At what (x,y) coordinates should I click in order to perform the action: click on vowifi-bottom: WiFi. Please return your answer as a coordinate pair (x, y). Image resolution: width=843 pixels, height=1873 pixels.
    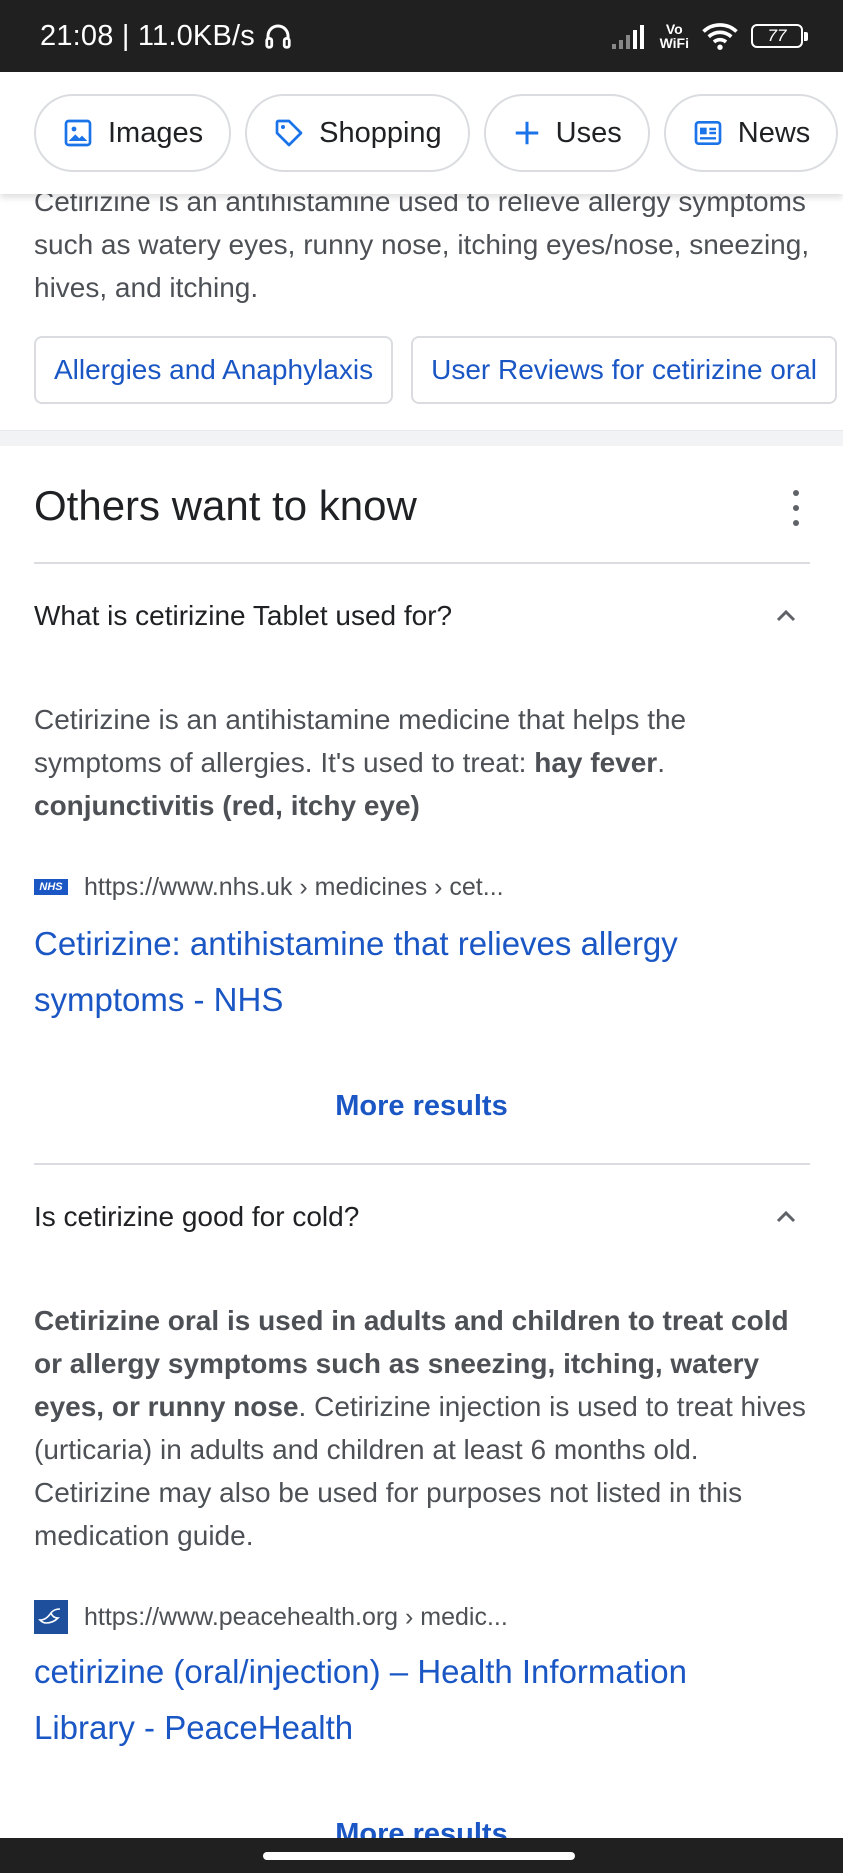
    Looking at the image, I should click on (674, 43).